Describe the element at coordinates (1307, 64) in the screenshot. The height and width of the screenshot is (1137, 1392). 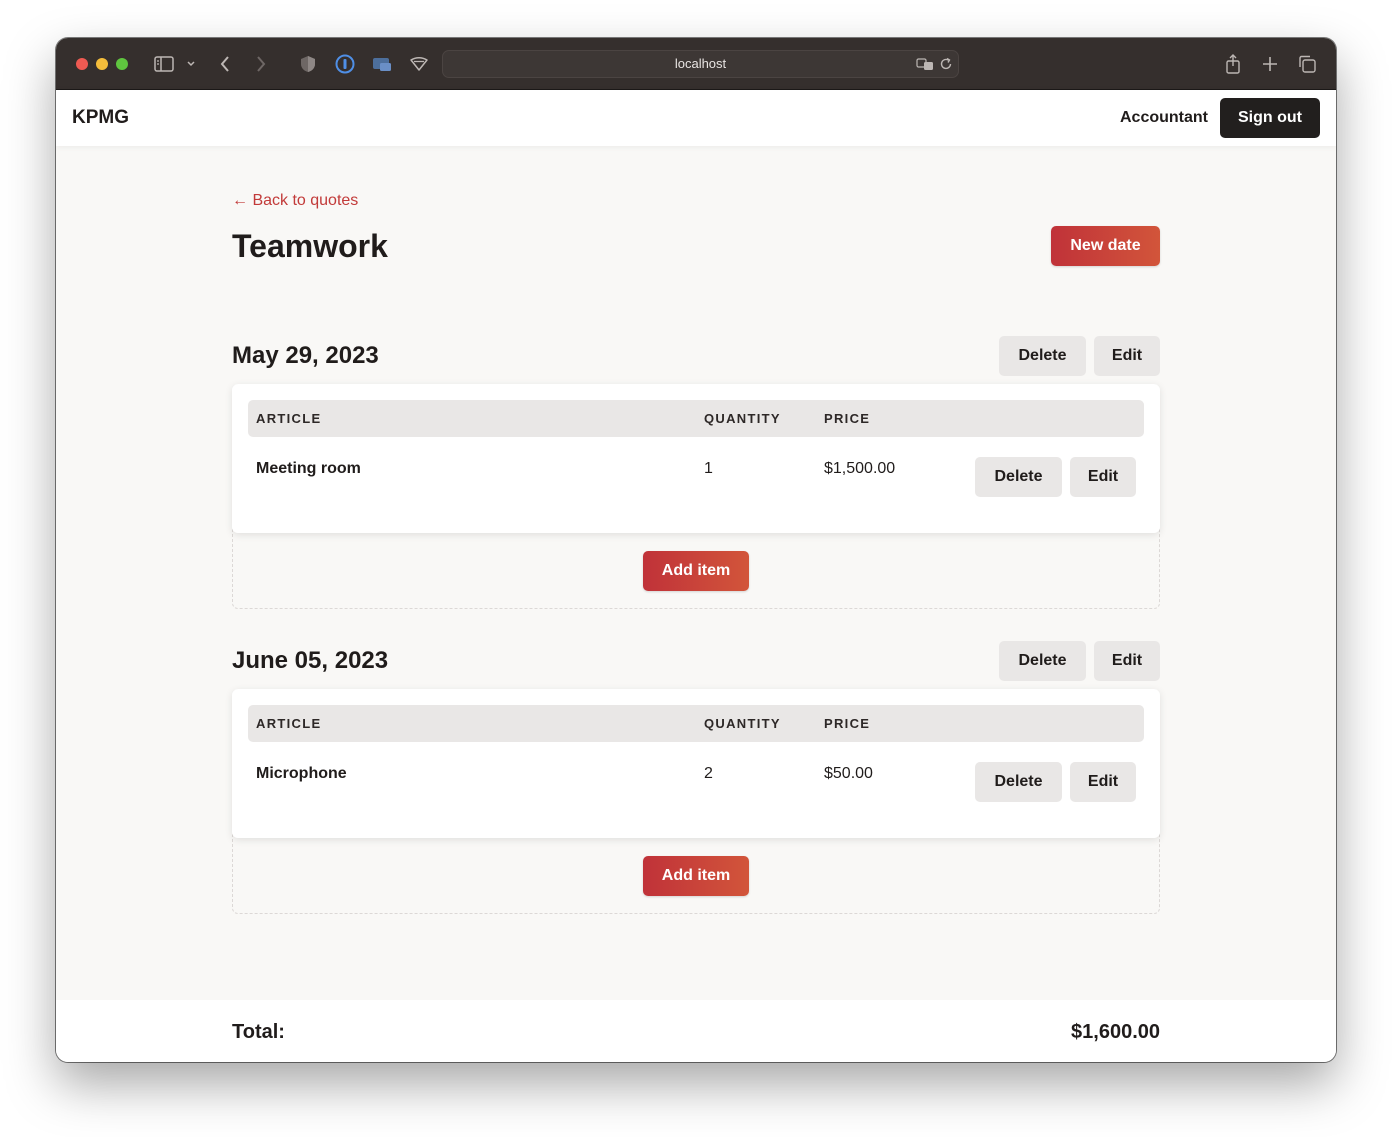
I see `tab-overview-icon` at that location.